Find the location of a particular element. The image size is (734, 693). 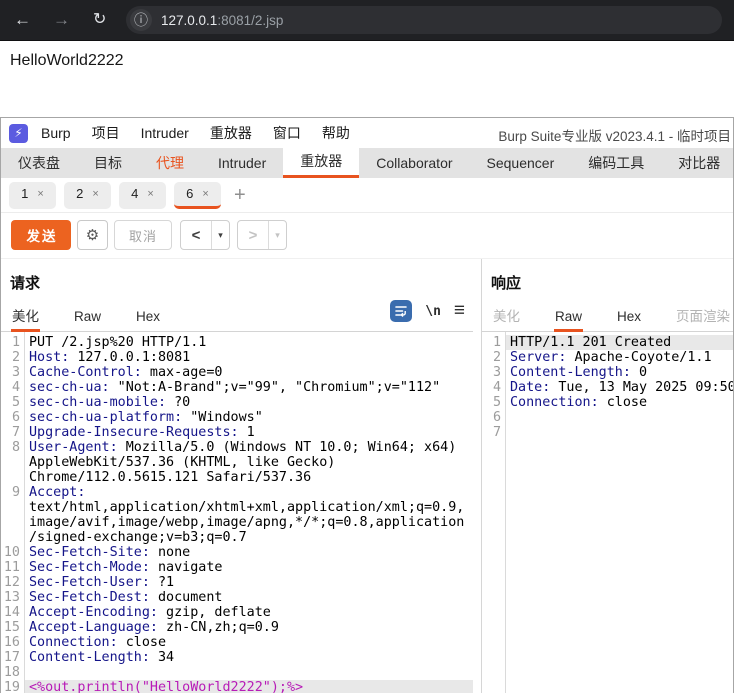

main-tab-collaborator: Collaborator is located at coordinates (414, 163).